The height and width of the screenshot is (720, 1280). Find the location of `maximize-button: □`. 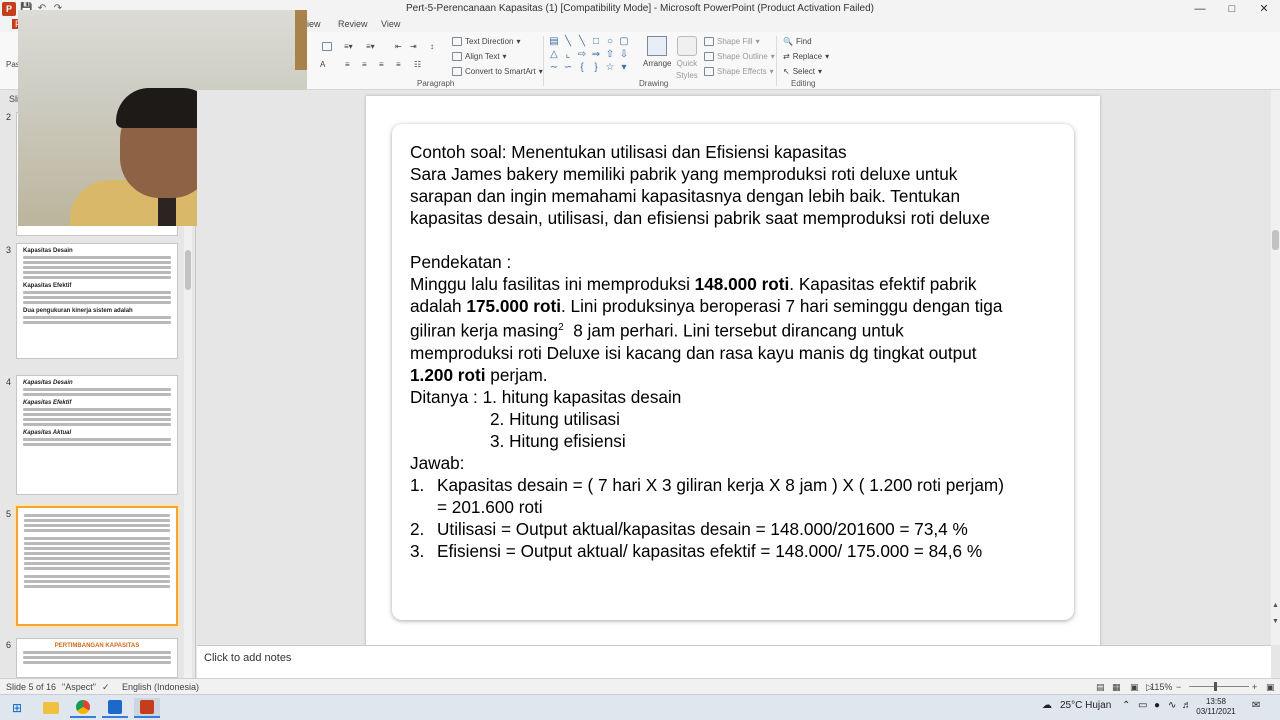

maximize-button: □ is located at coordinates (1232, 9).